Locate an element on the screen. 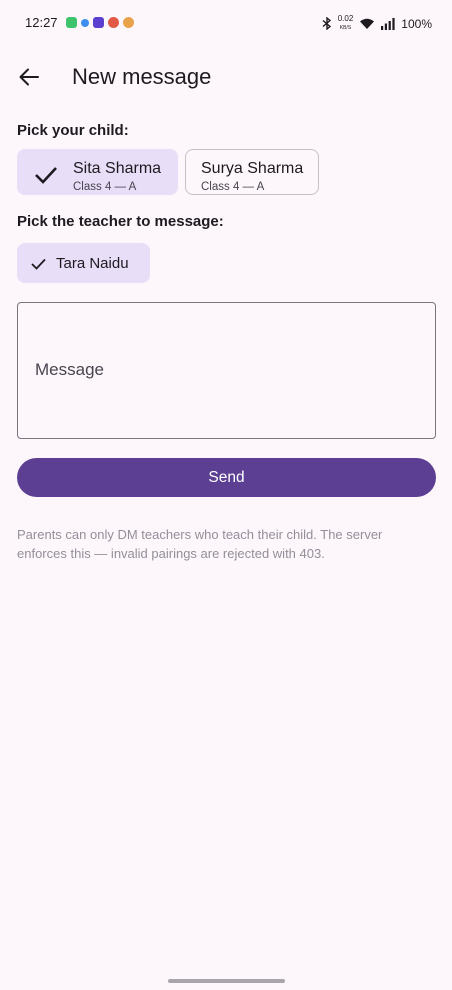 Image resolution: width=452 pixels, height=990 pixels. child-chip-surya-sharma: Surya Sharma Class 4 — A is located at coordinates (252, 172).